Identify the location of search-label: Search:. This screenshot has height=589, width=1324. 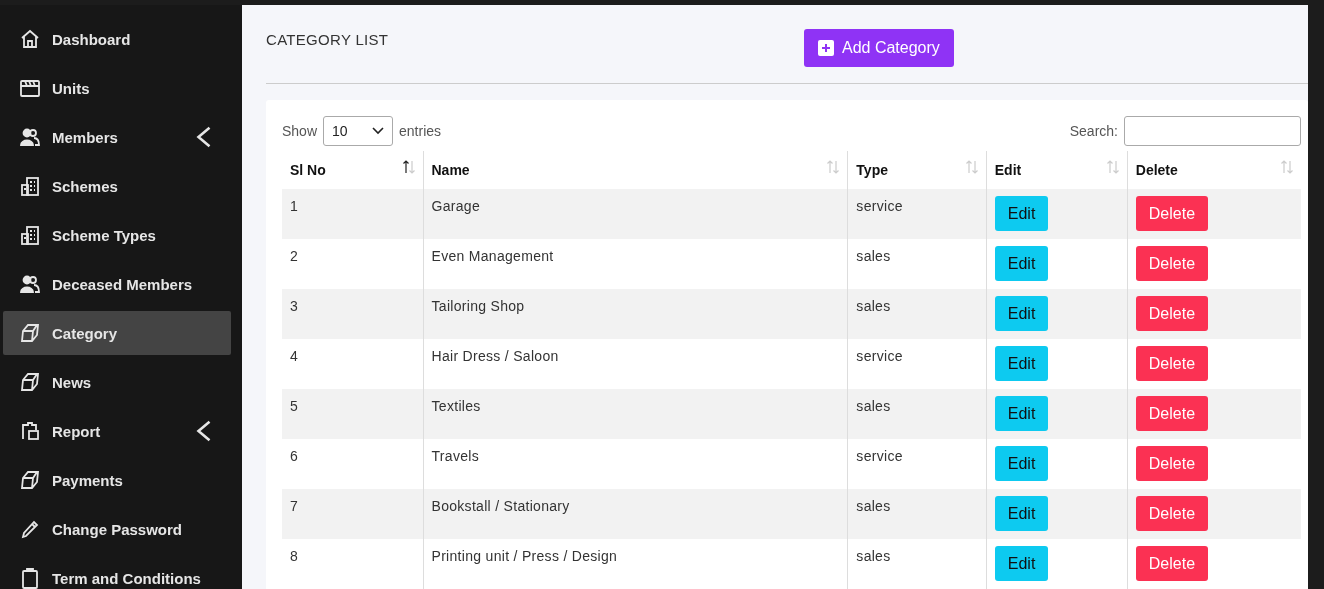
(1093, 131).